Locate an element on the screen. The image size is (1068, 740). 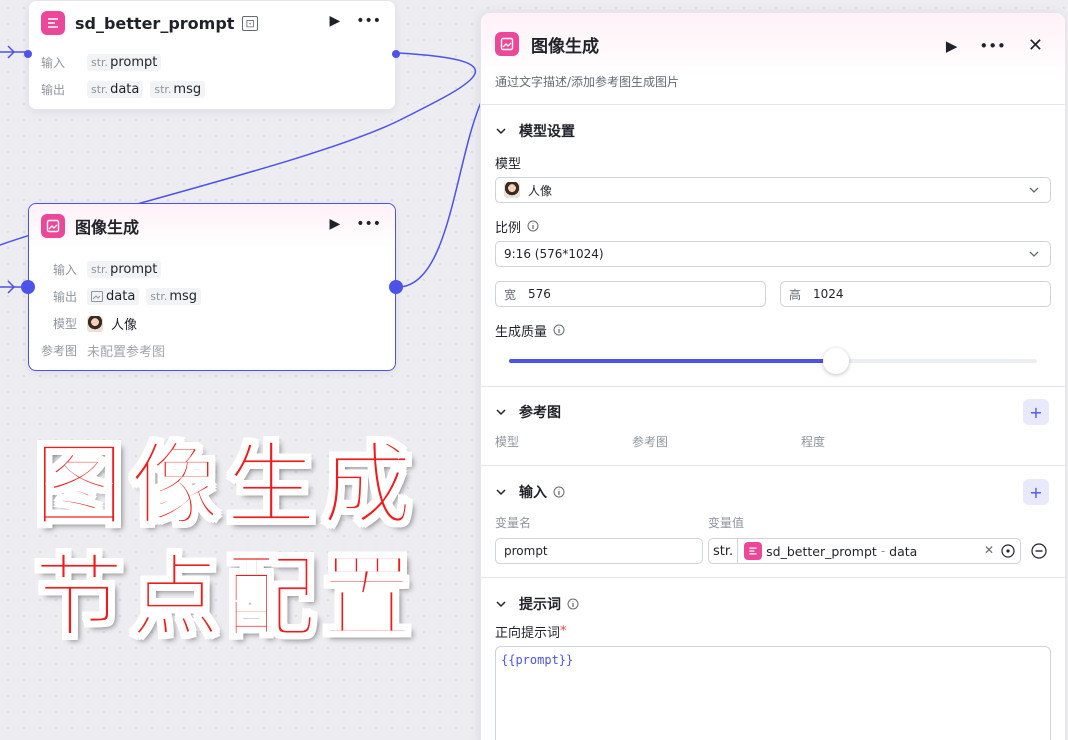
prompt-node-icon is located at coordinates (53, 23).